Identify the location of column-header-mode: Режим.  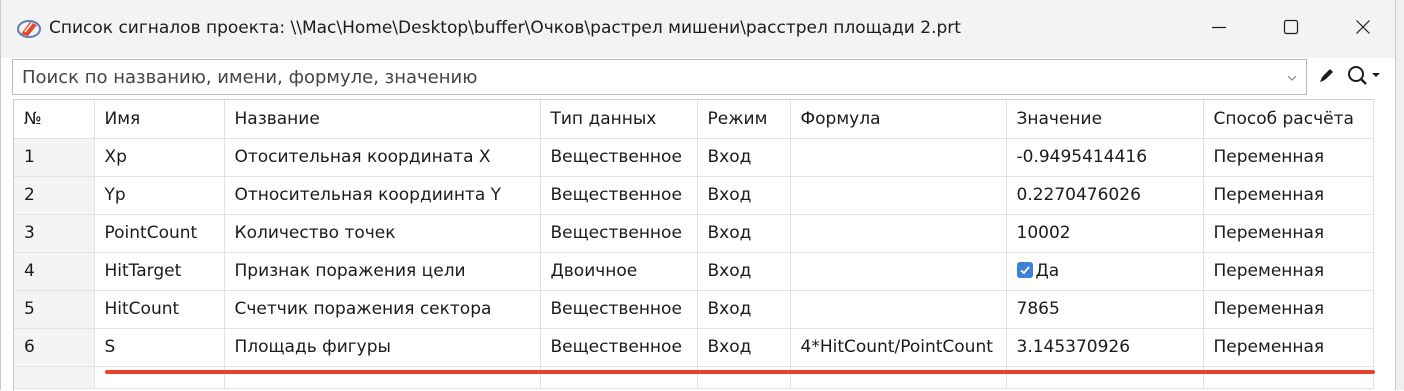
(744, 119).